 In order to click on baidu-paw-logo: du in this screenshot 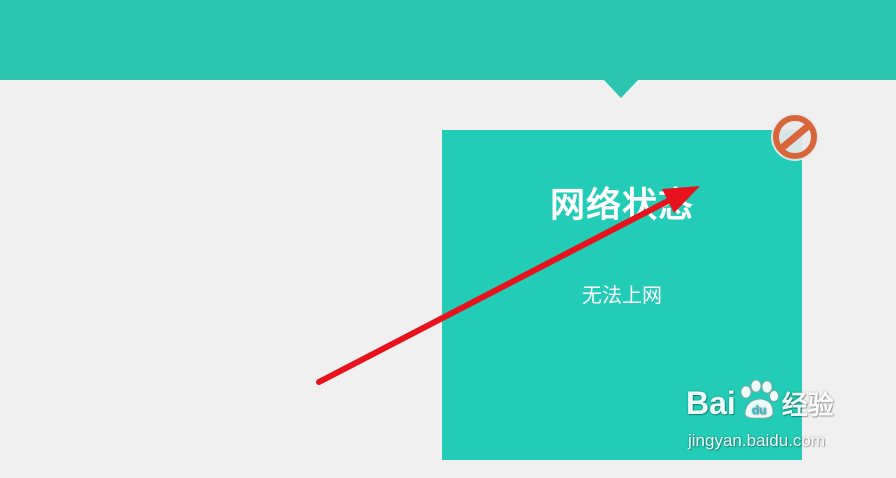, I will do `click(759, 399)`.